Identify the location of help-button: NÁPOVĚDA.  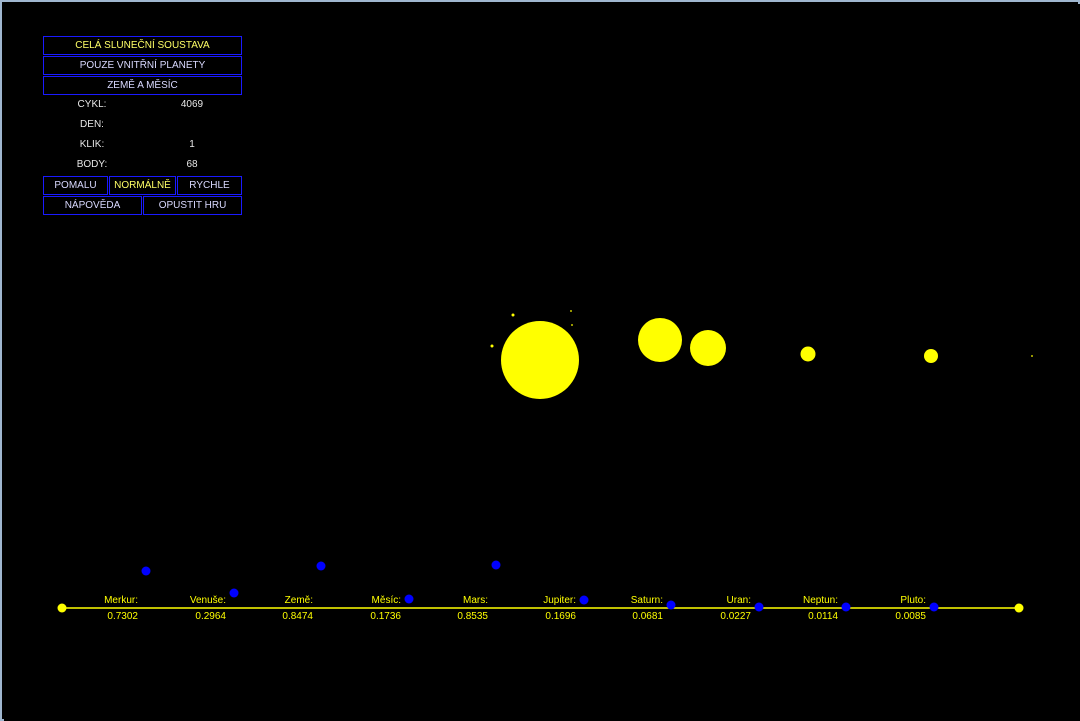
(92, 205).